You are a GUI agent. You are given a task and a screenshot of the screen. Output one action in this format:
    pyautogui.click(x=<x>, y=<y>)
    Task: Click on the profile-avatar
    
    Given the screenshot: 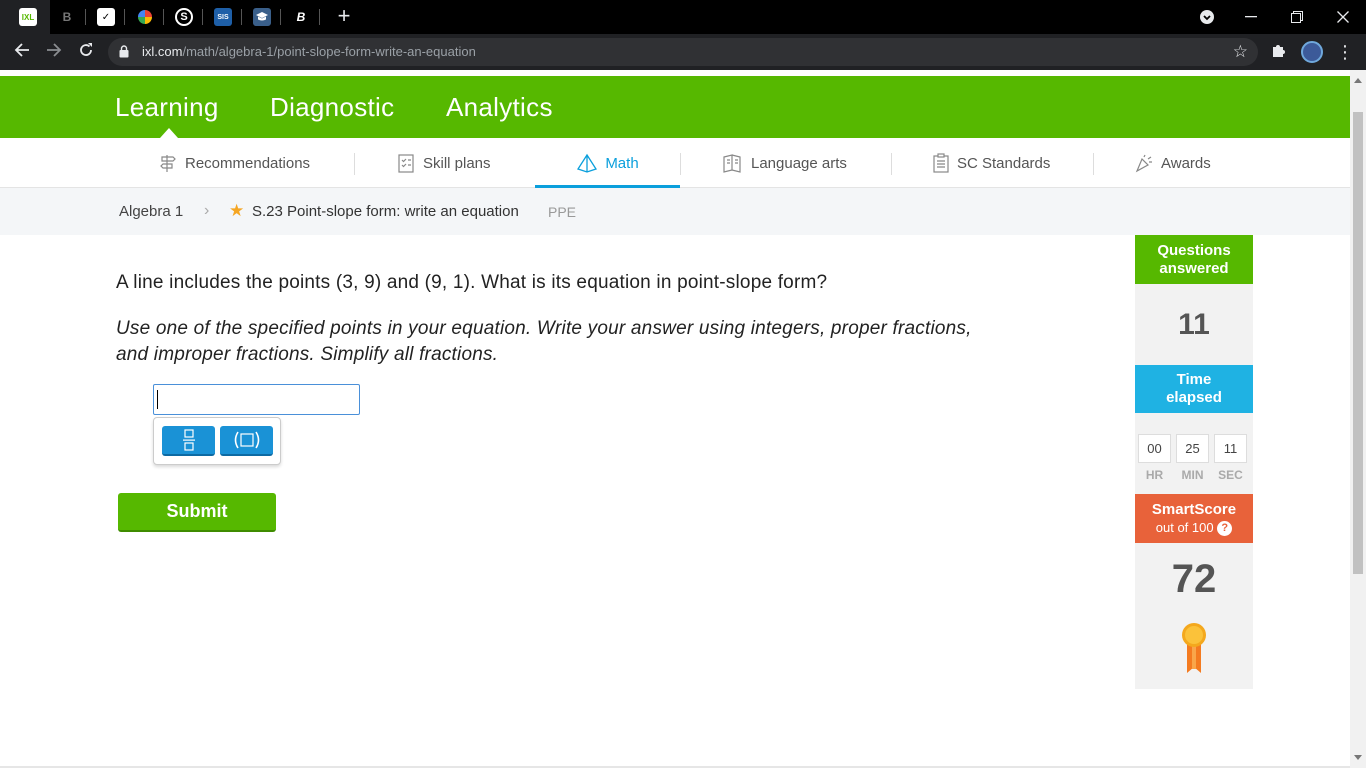 What is the action you would take?
    pyautogui.click(x=1312, y=52)
    